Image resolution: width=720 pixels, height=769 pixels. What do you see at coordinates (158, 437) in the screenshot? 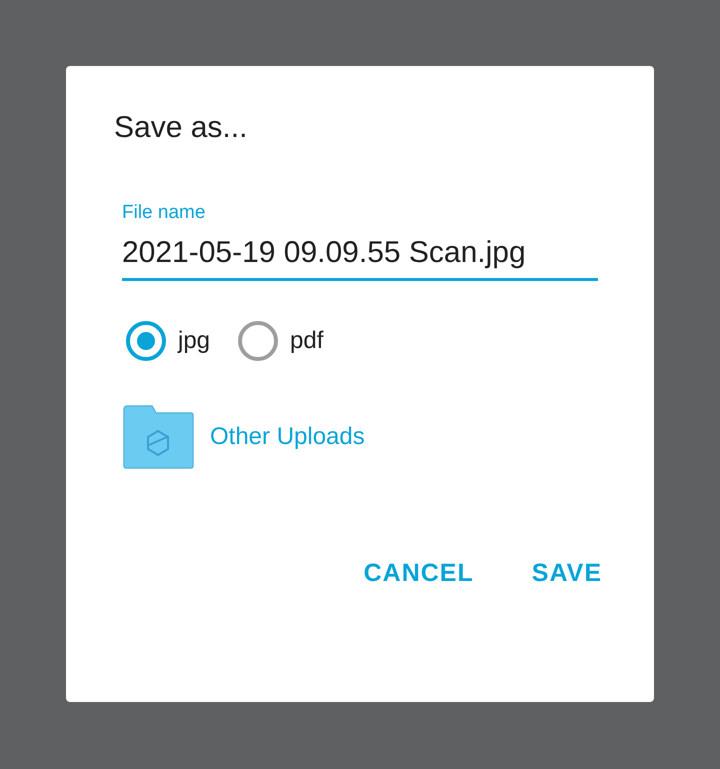
I see `folder-icon` at bounding box center [158, 437].